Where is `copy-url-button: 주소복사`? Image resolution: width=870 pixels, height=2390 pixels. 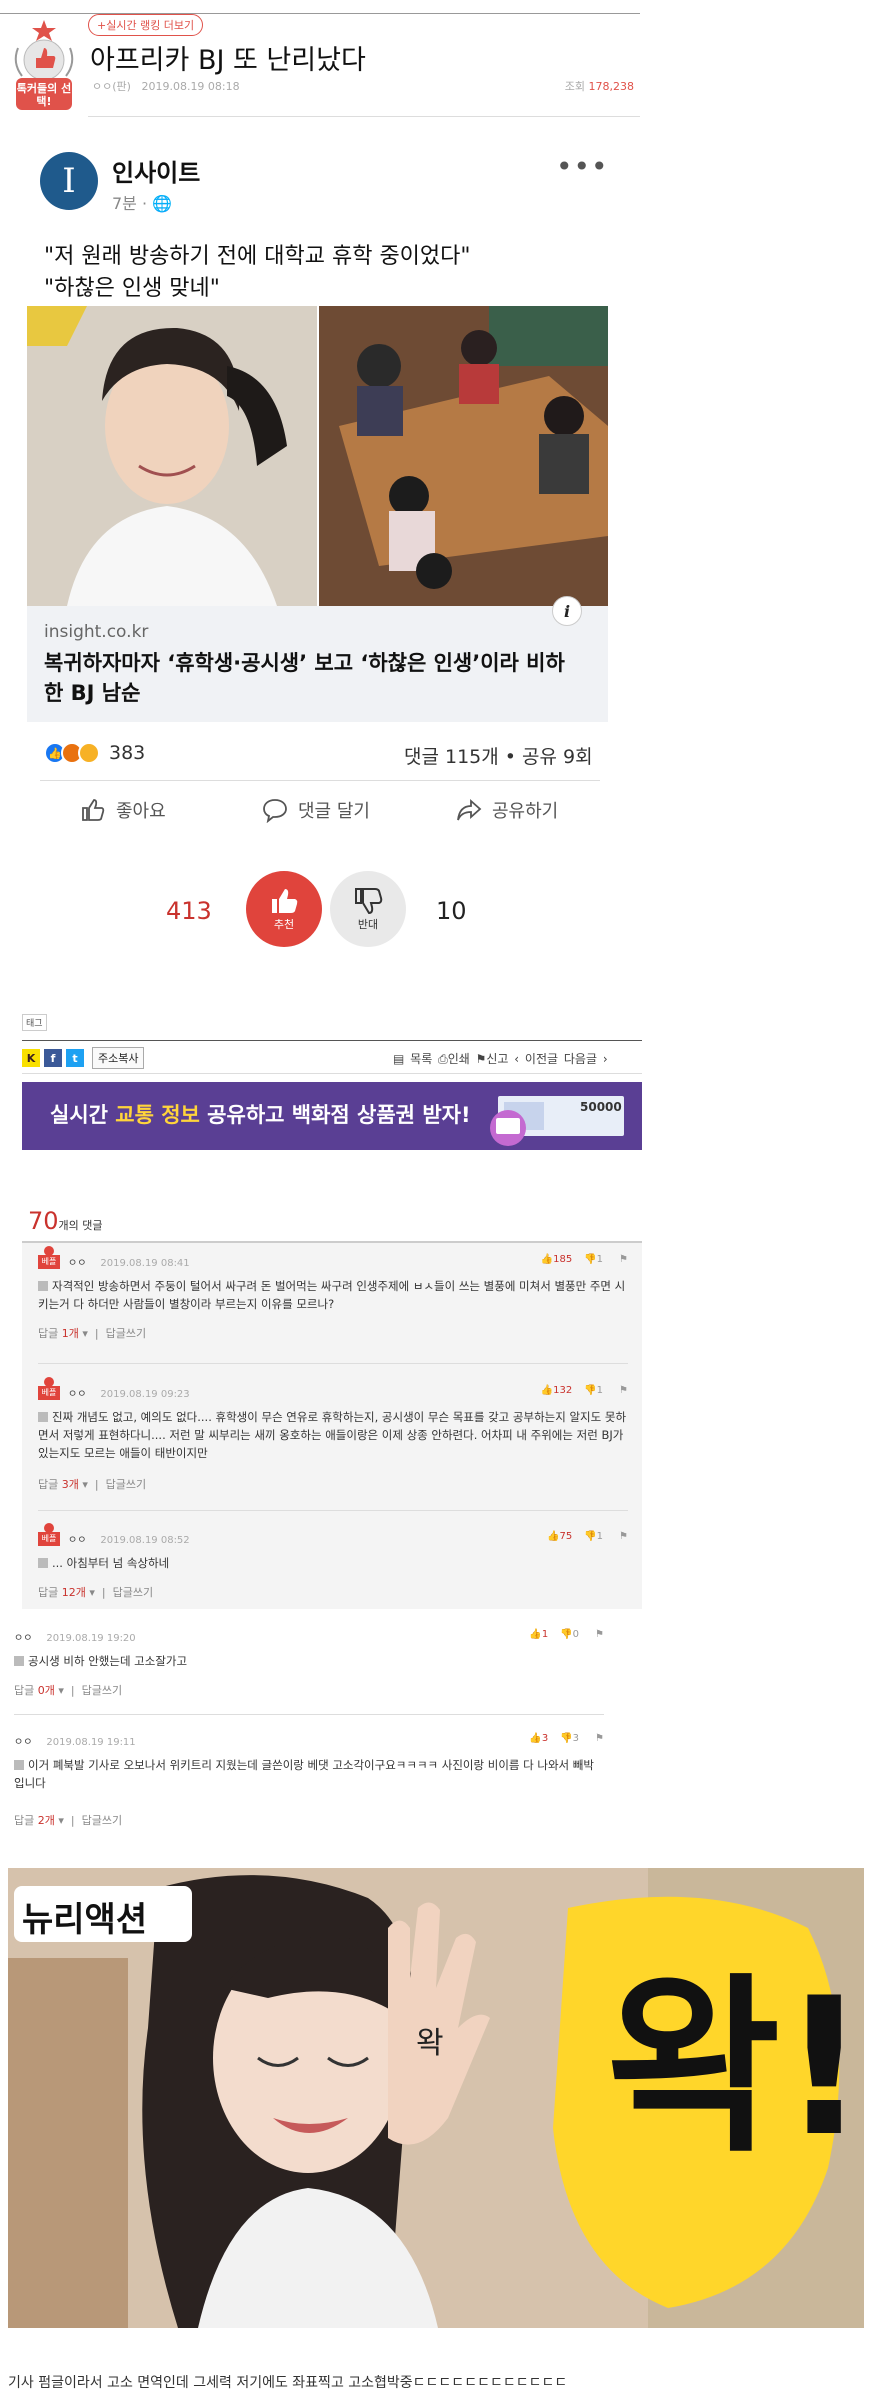 copy-url-button: 주소복사 is located at coordinates (118, 1058).